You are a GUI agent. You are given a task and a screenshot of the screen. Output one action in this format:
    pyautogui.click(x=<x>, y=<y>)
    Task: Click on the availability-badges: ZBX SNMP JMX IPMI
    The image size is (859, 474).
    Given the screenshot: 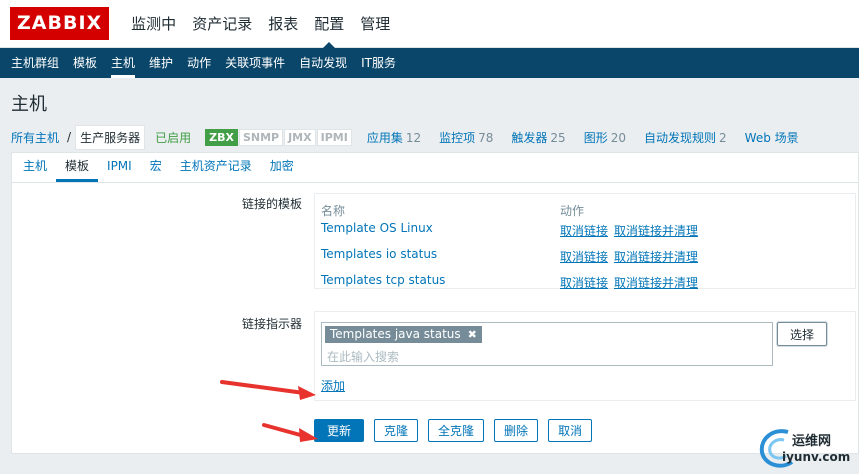 What is the action you would take?
    pyautogui.click(x=279, y=137)
    